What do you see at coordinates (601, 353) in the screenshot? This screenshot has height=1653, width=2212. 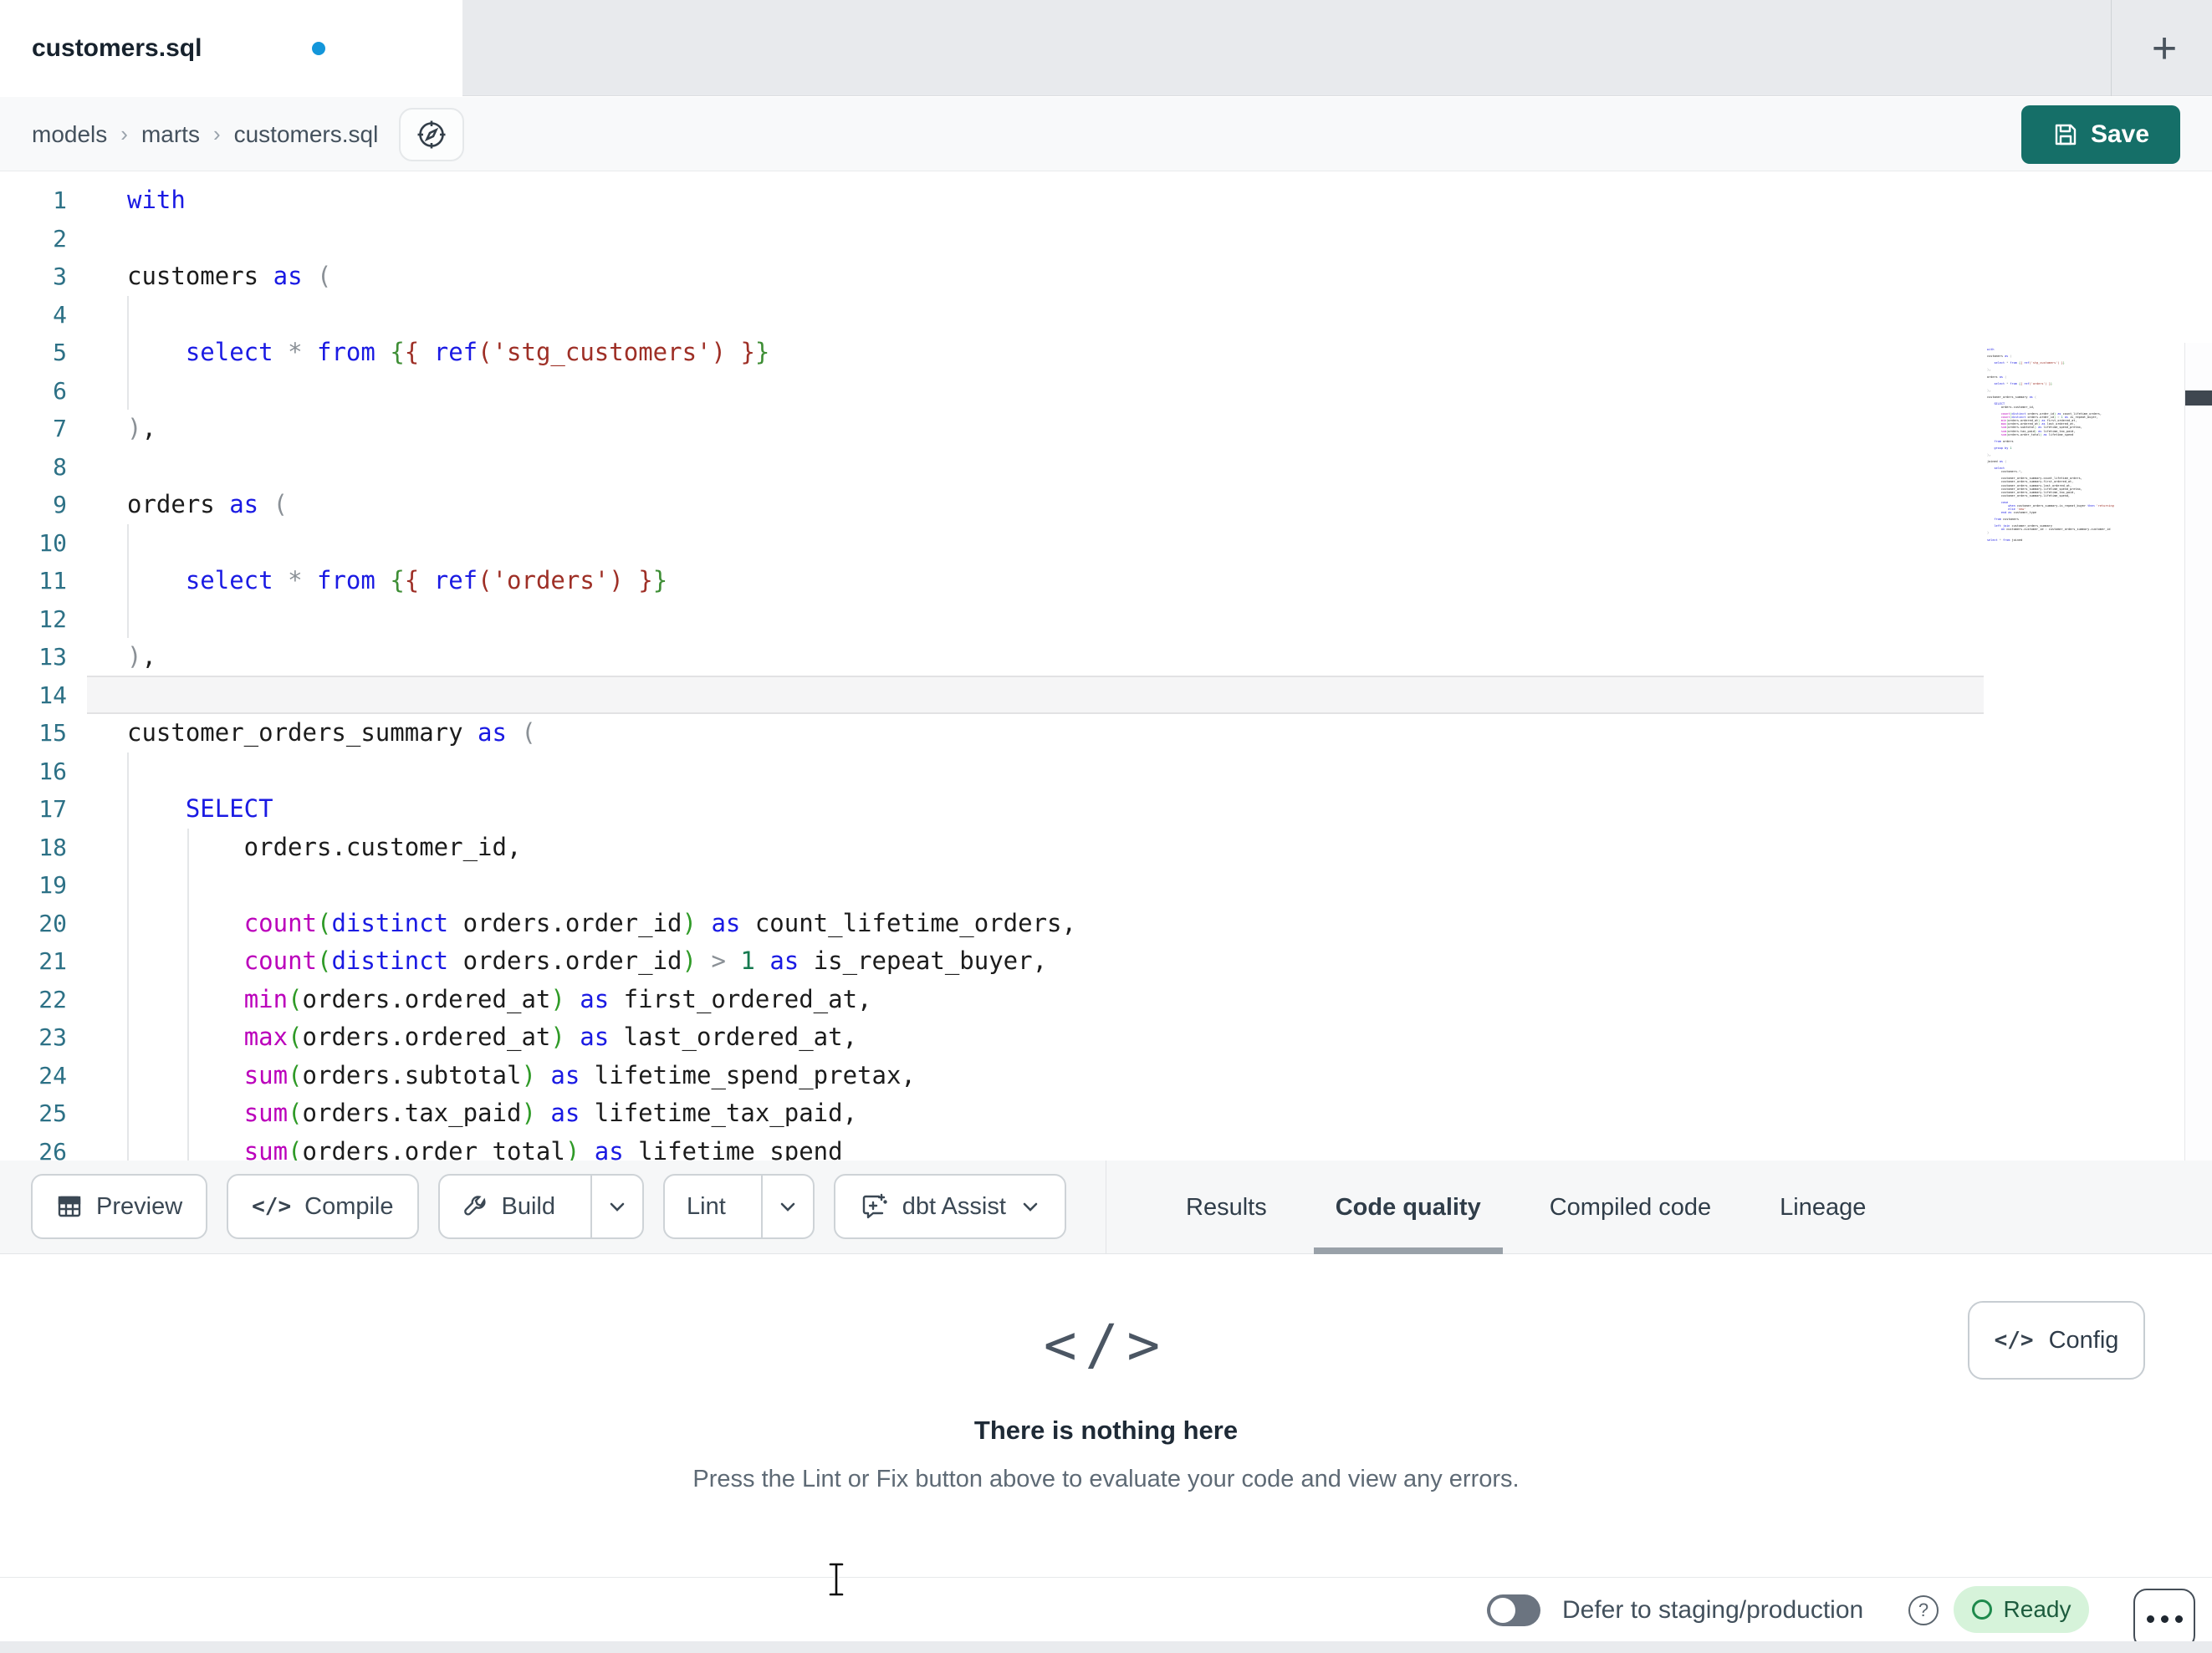 I see `code-line: select * from {{ ref('stg_customers') }}` at bounding box center [601, 353].